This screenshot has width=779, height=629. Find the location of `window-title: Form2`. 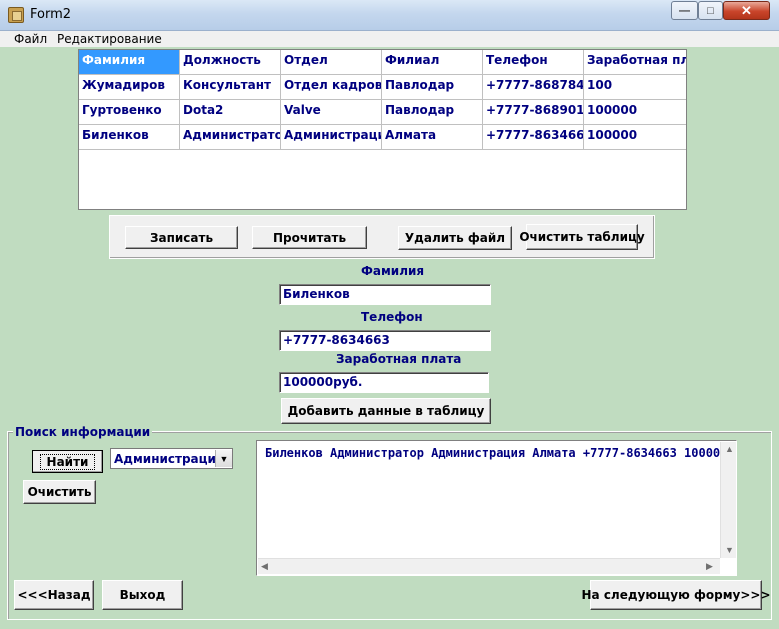

window-title: Form2 is located at coordinates (51, 14).